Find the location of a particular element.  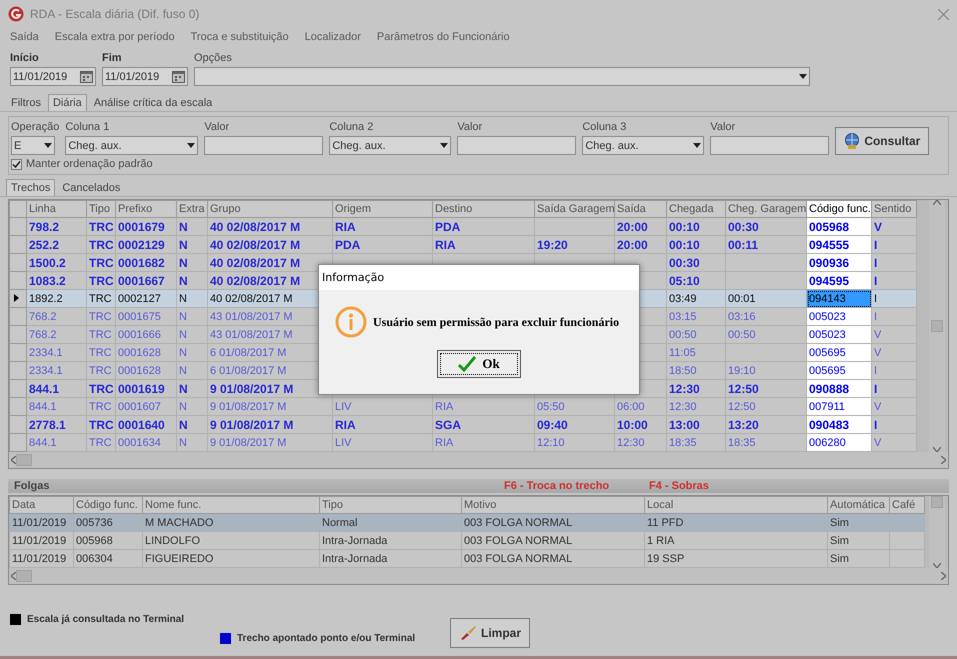

column-header: Motivo is located at coordinates (553, 505).